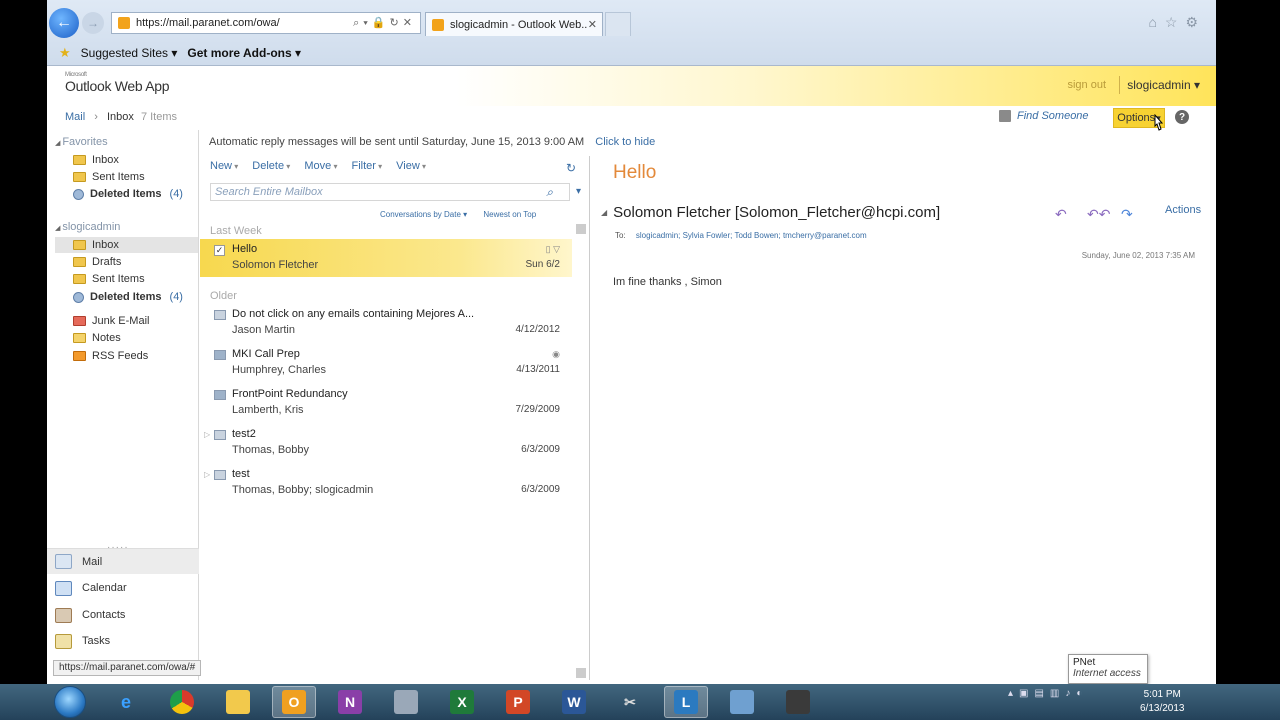 This screenshot has height=720, width=1280. What do you see at coordinates (798, 702) in the screenshot?
I see `taskbar-camtasia-icon` at bounding box center [798, 702].